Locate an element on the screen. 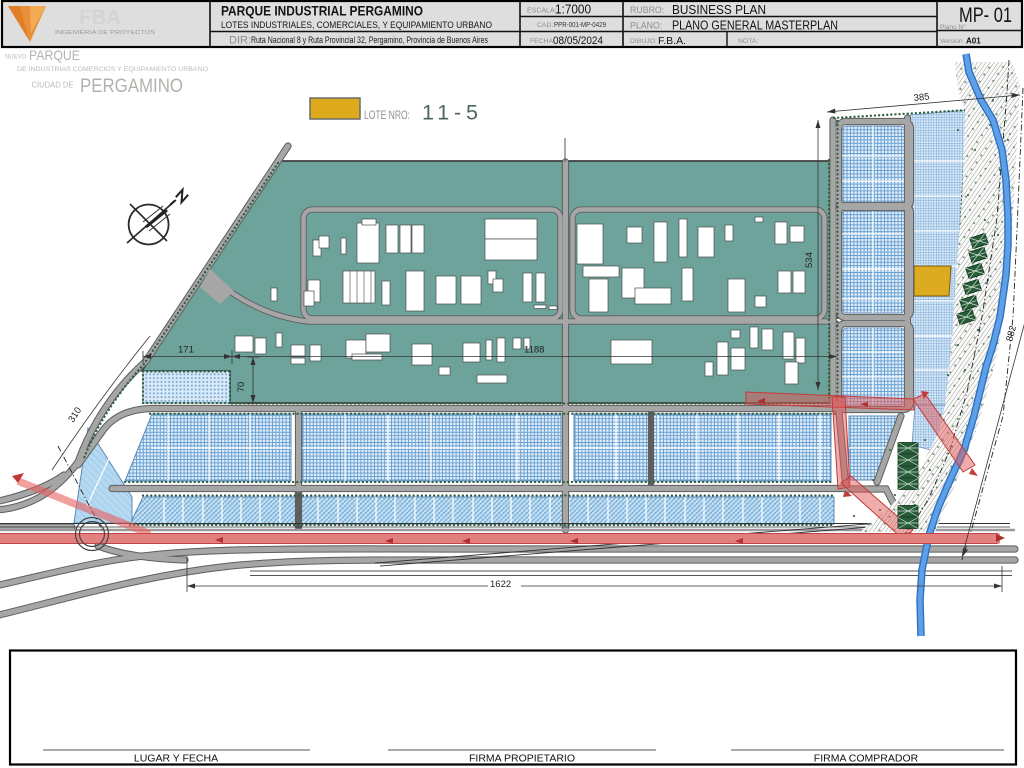  svg-text: A01 is located at coordinates (973, 41).